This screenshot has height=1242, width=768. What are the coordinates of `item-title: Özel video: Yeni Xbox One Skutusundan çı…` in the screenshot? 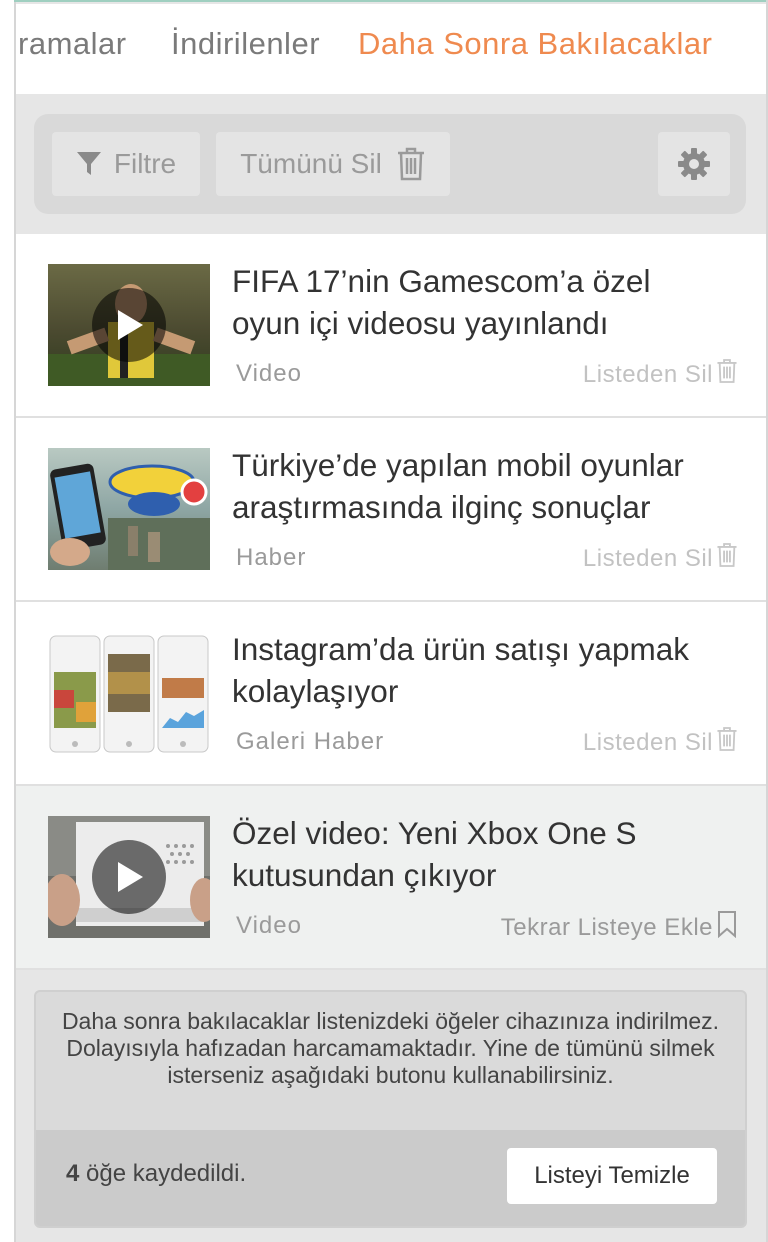 It's located at (482, 854).